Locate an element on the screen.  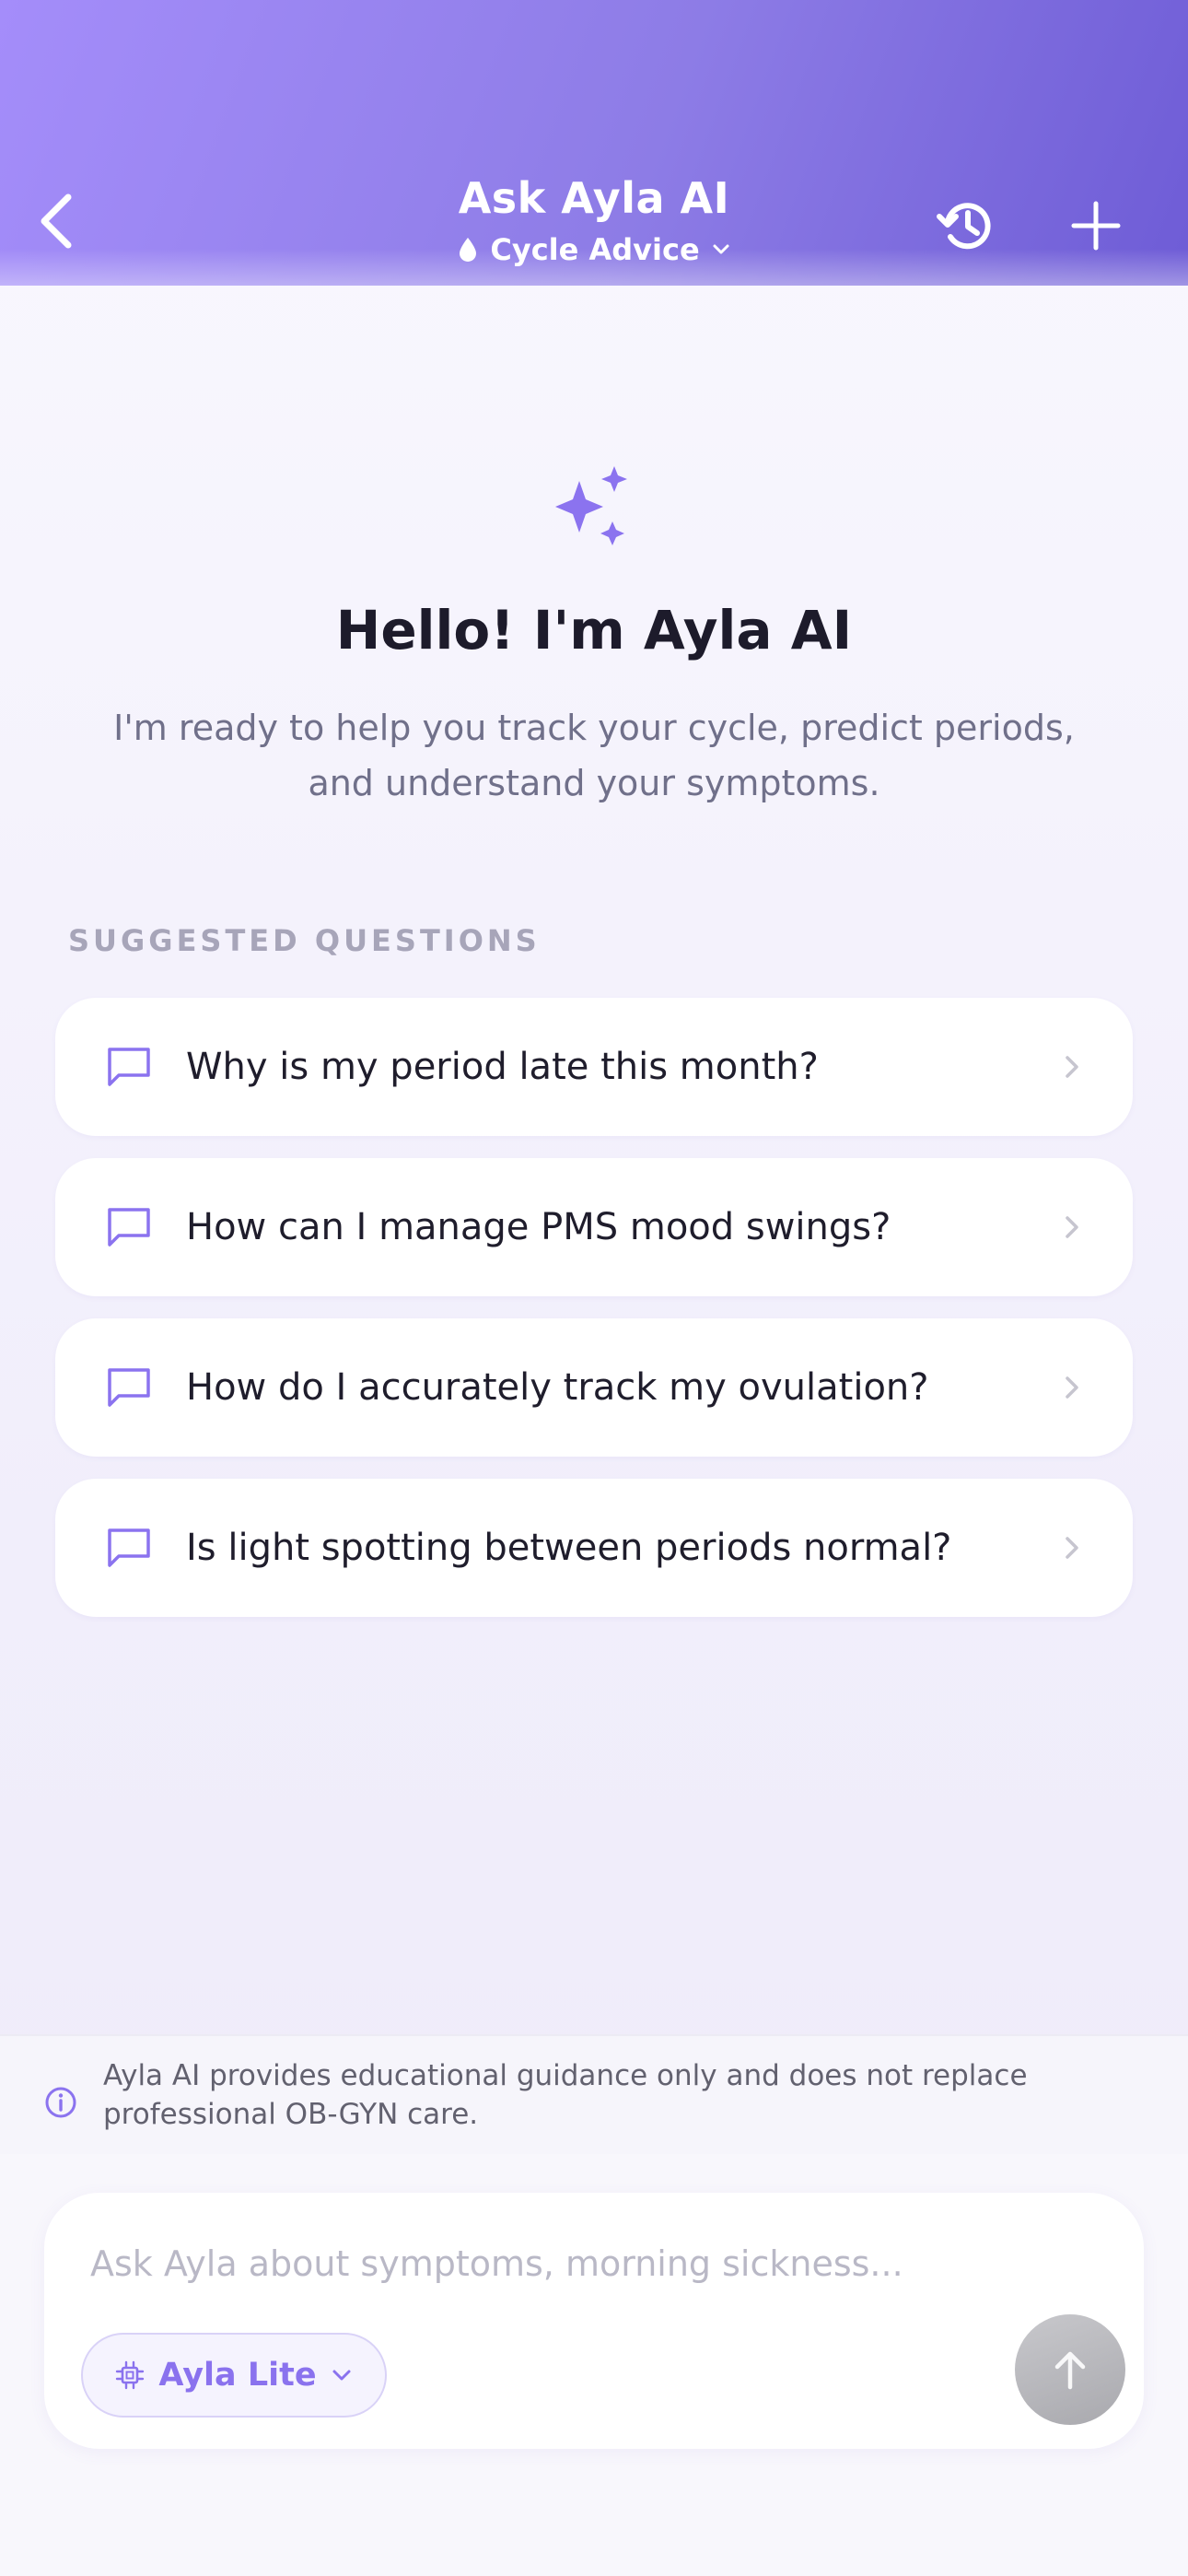
arrow-up-icon is located at coordinates (1070, 2370).